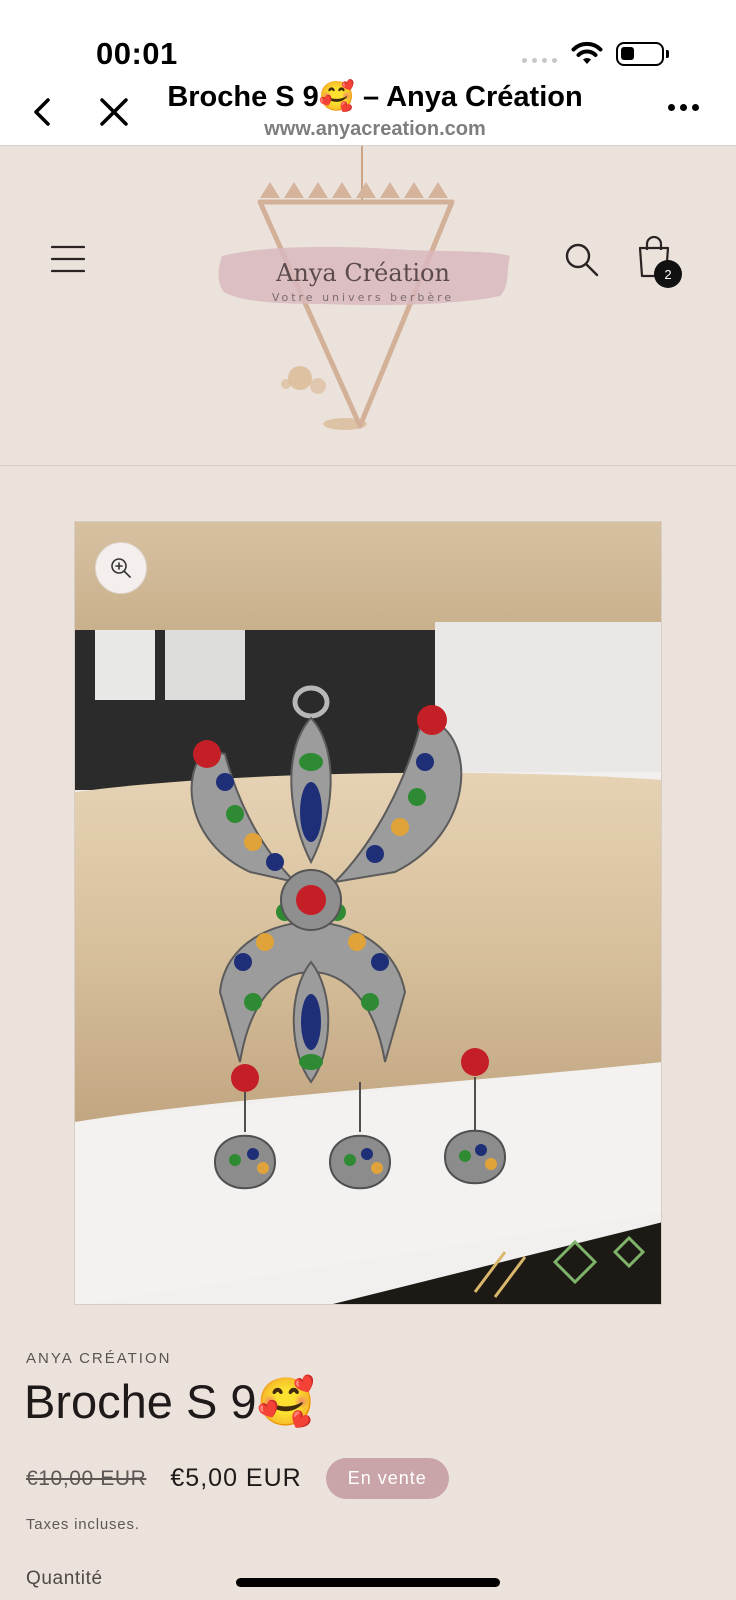  I want to click on logo-title: Anya Création, so click(362, 273).